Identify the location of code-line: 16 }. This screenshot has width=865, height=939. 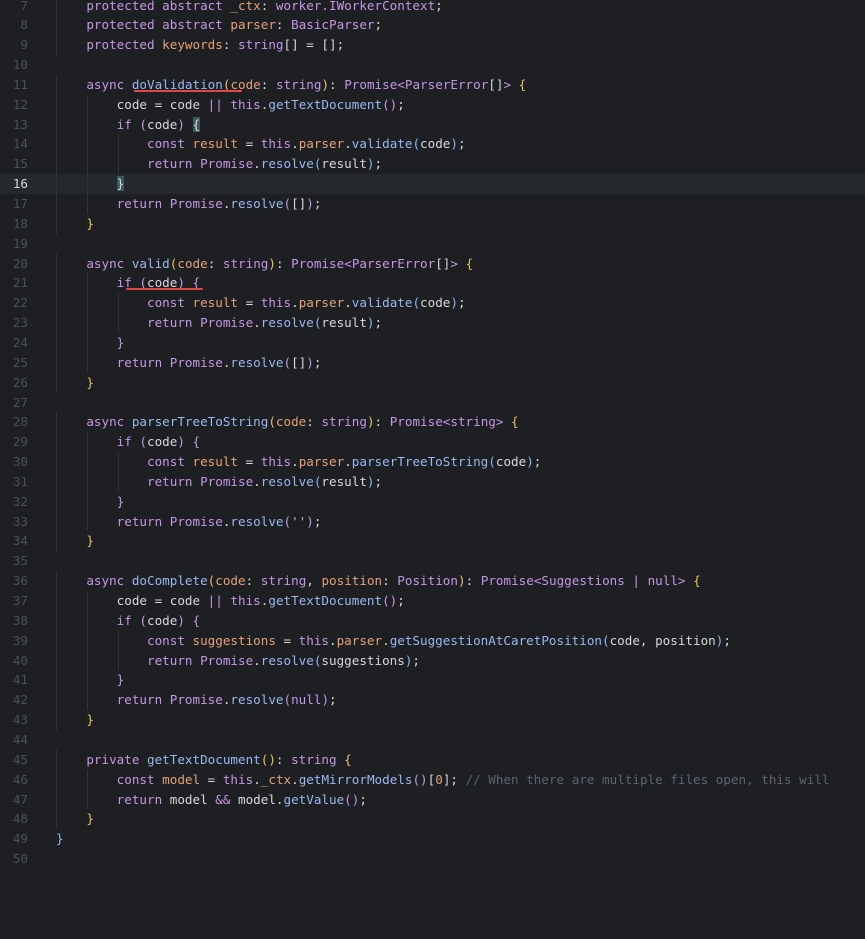
(432, 184).